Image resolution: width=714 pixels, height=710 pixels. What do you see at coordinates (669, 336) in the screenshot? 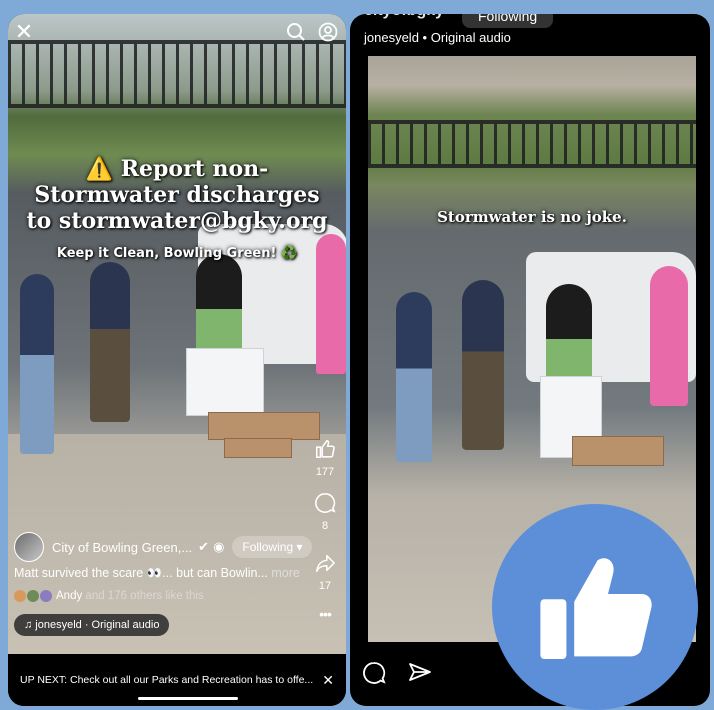
I see `right-person-right` at bounding box center [669, 336].